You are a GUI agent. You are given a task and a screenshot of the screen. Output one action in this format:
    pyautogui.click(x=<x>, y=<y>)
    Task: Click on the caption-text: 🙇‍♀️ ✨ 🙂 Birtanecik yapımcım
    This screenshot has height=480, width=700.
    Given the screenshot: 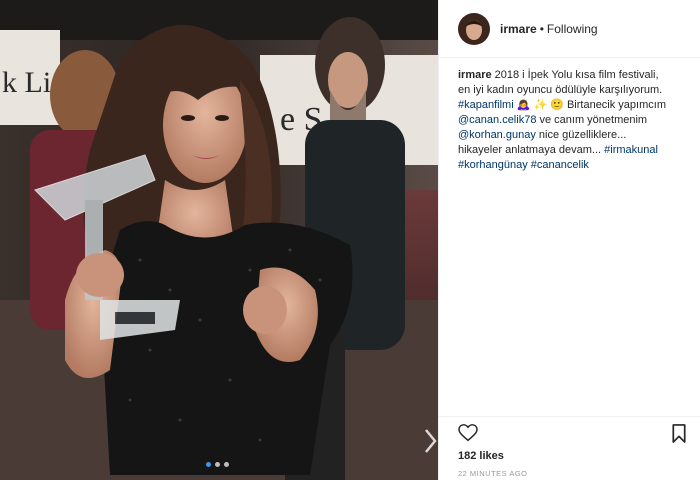 What is the action you would take?
    pyautogui.click(x=589, y=105)
    